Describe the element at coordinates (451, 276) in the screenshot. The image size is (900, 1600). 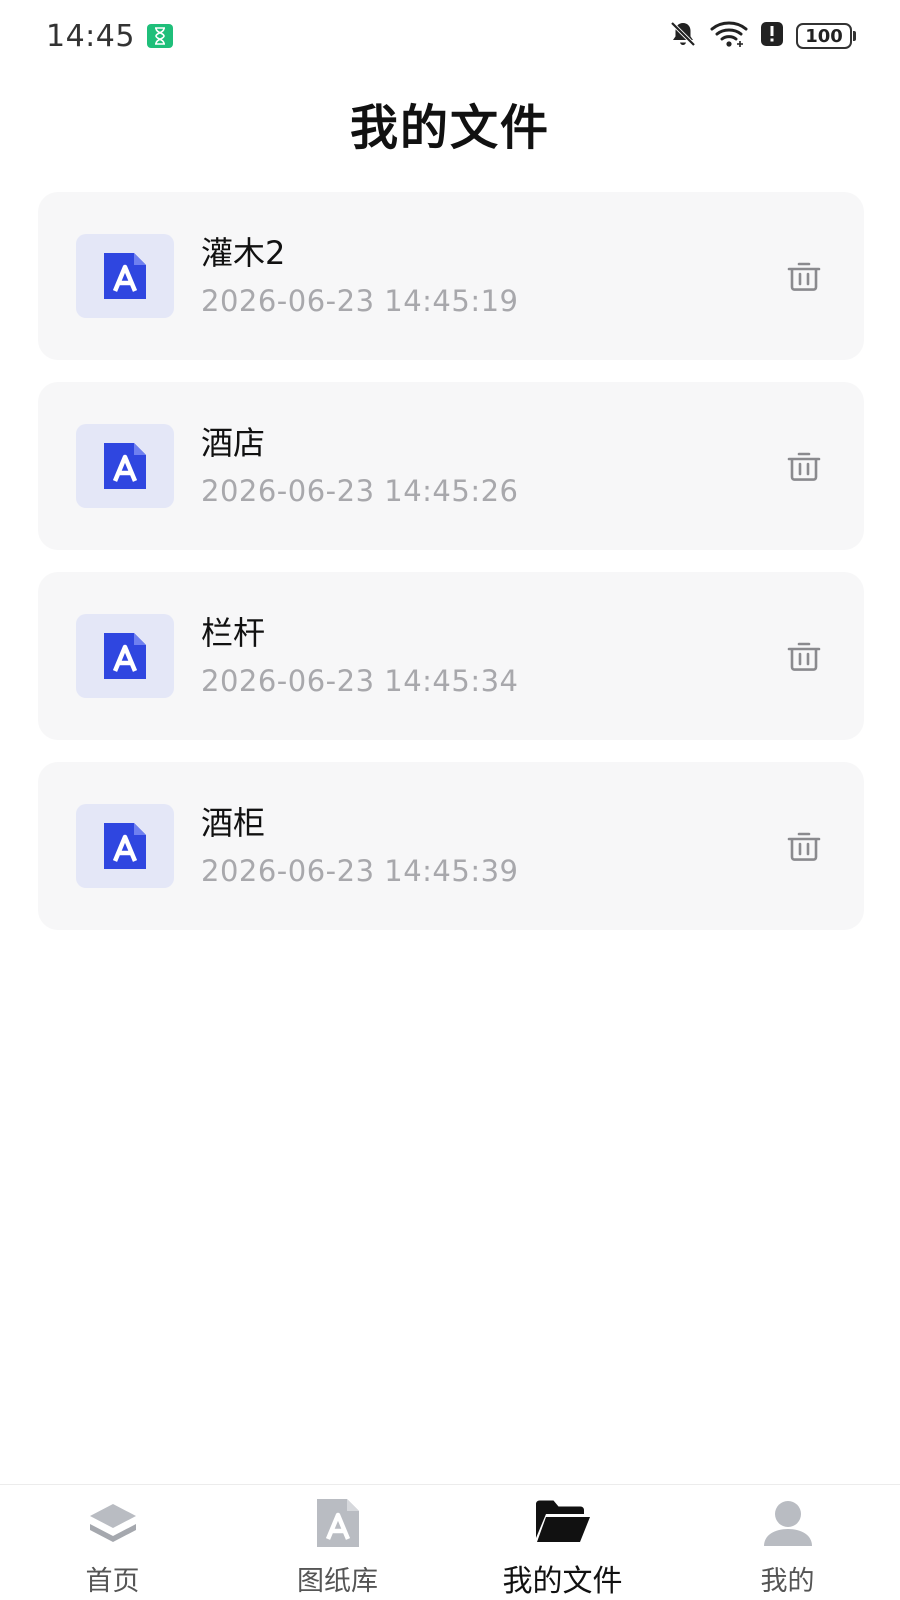
I see `file-card: 灌木2 2026-06-23 14:45:19` at that location.